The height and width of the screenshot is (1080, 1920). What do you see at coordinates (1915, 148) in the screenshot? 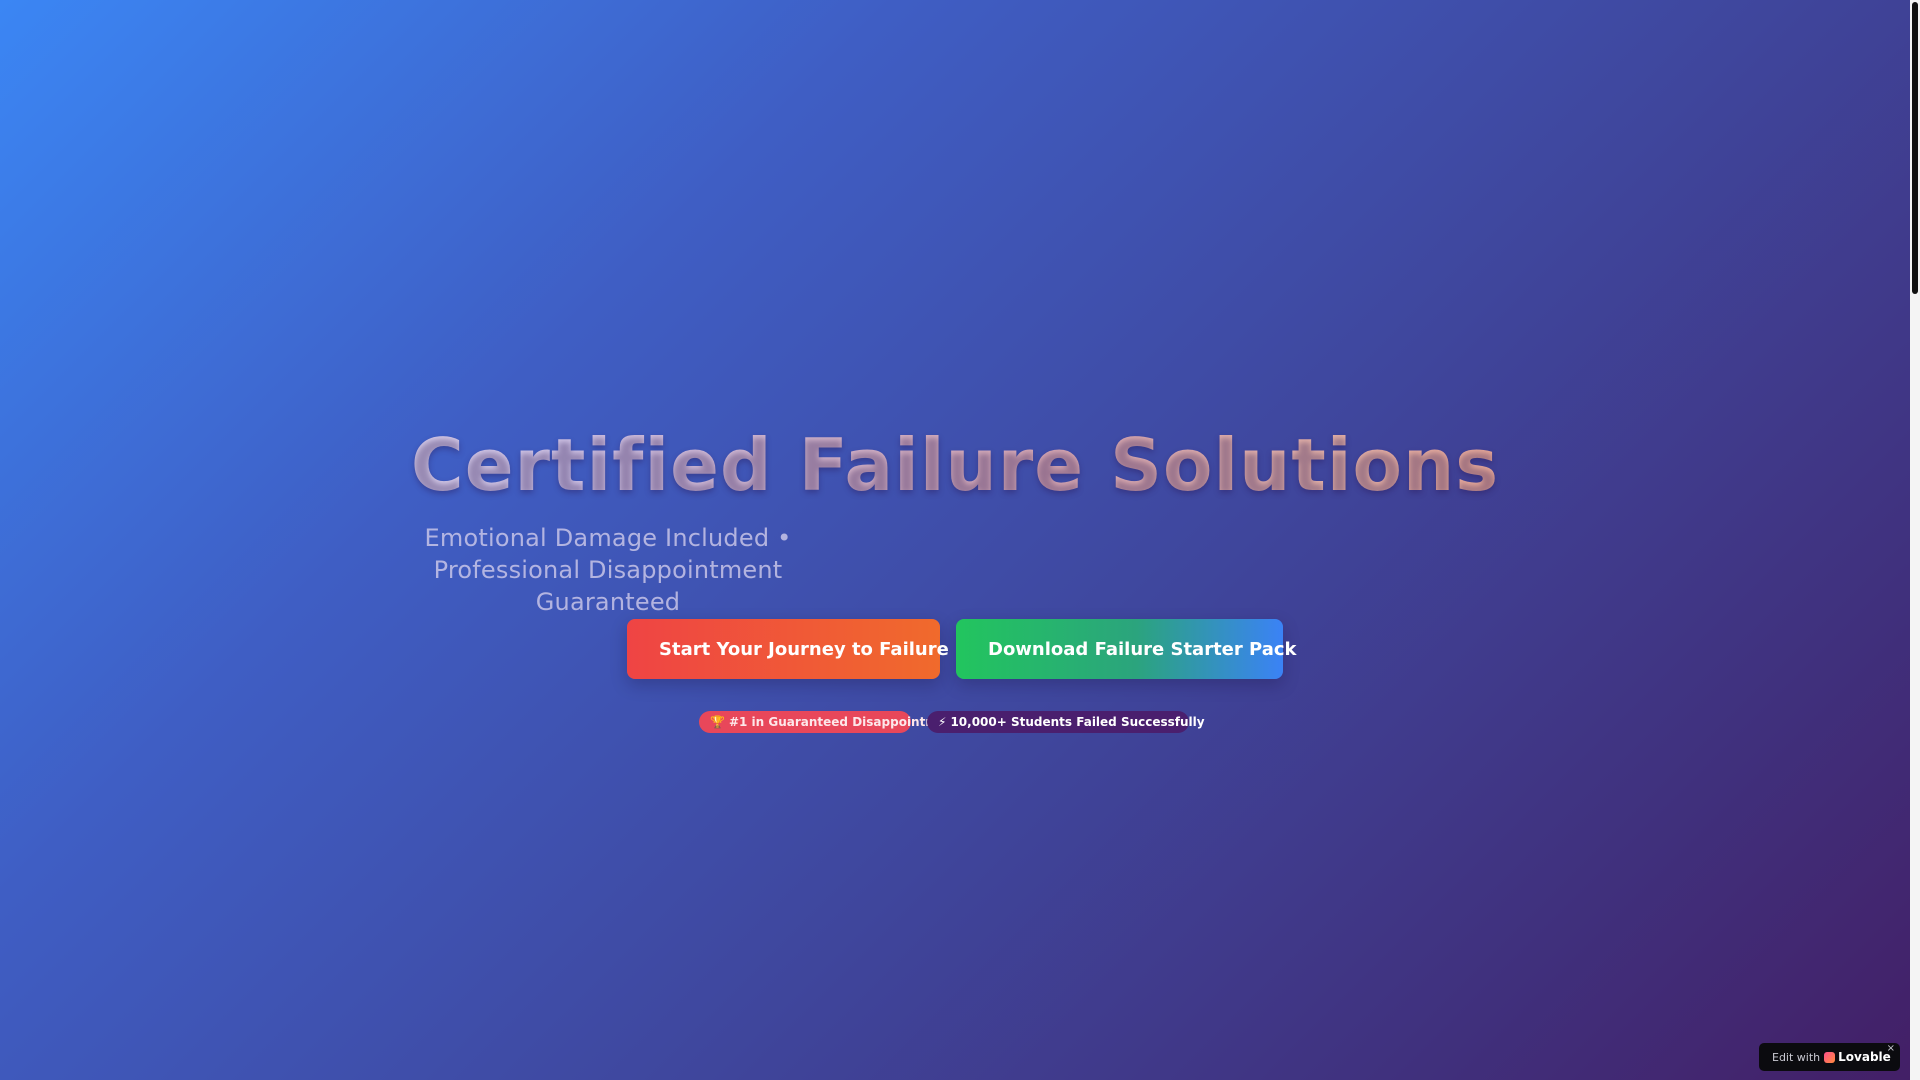
I see `scrollbar-thumb` at bounding box center [1915, 148].